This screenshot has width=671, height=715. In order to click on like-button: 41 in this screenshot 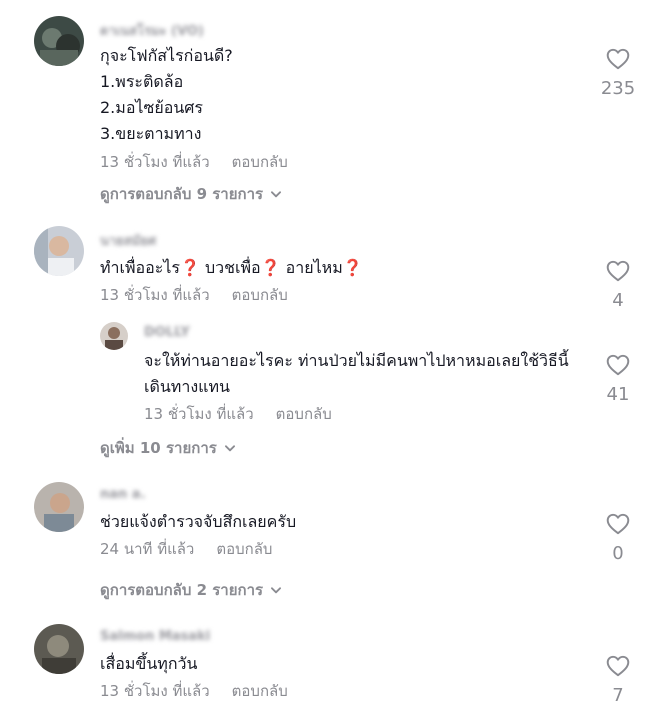, I will do `click(618, 378)`.